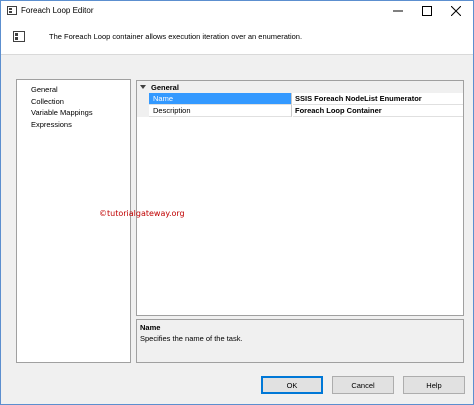 This screenshot has height=405, width=474. What do you see at coordinates (220, 111) in the screenshot?
I see `property-name: Description` at bounding box center [220, 111].